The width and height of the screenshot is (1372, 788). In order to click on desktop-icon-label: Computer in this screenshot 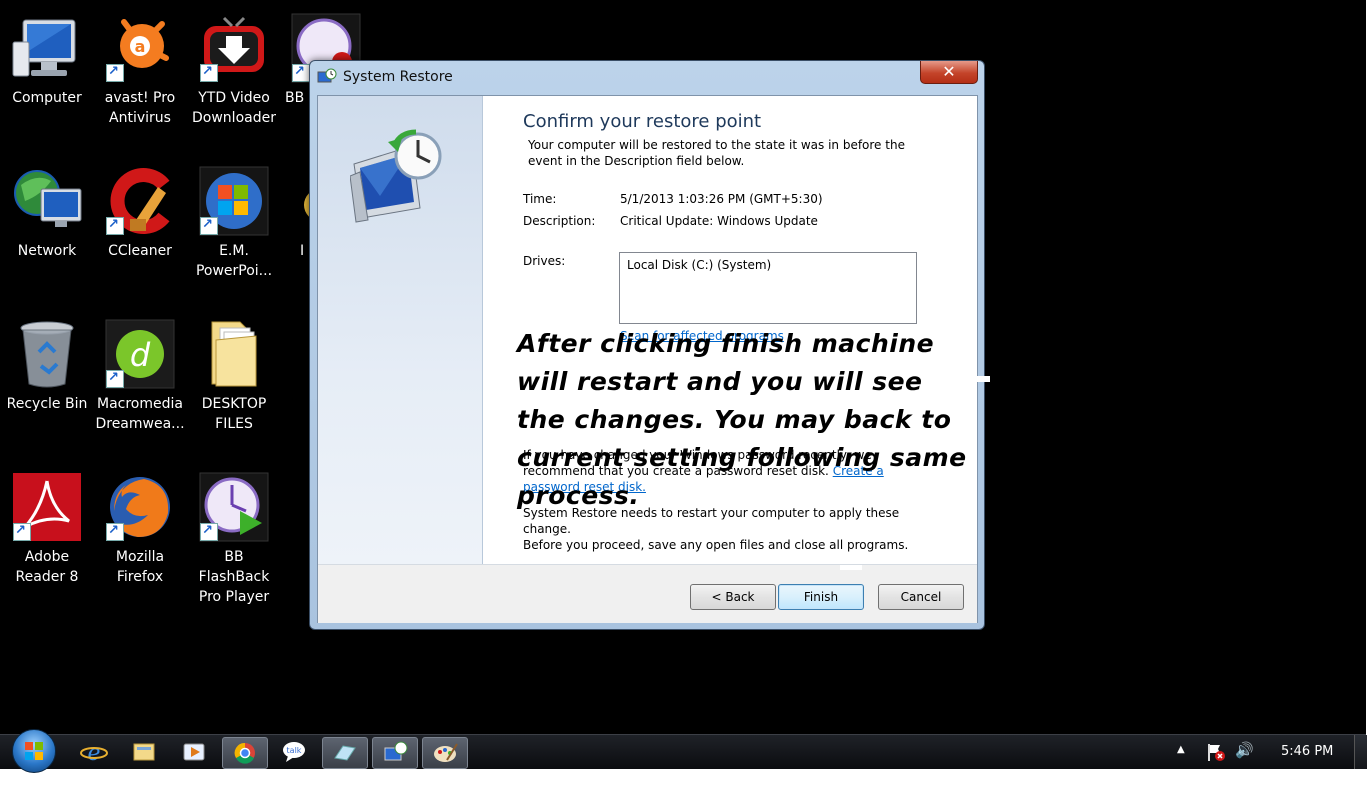, I will do `click(47, 98)`.